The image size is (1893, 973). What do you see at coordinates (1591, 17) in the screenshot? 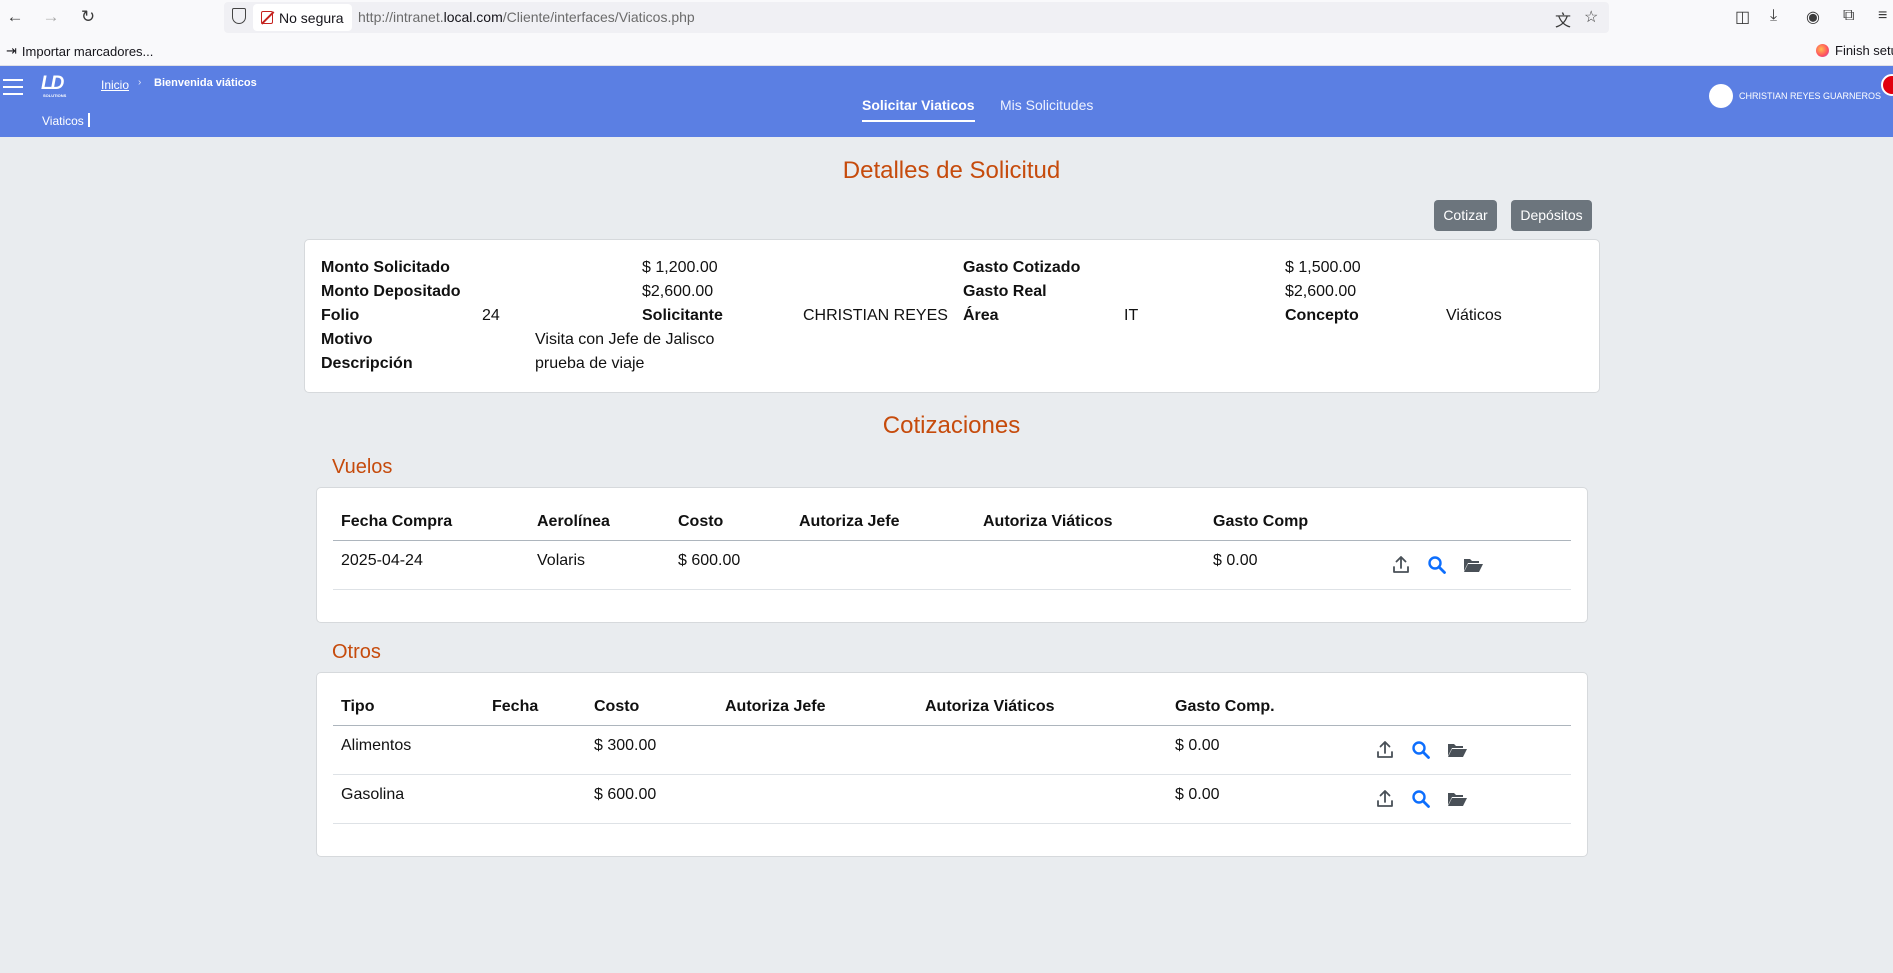
I see `bookmark-star-icon: ☆` at bounding box center [1591, 17].